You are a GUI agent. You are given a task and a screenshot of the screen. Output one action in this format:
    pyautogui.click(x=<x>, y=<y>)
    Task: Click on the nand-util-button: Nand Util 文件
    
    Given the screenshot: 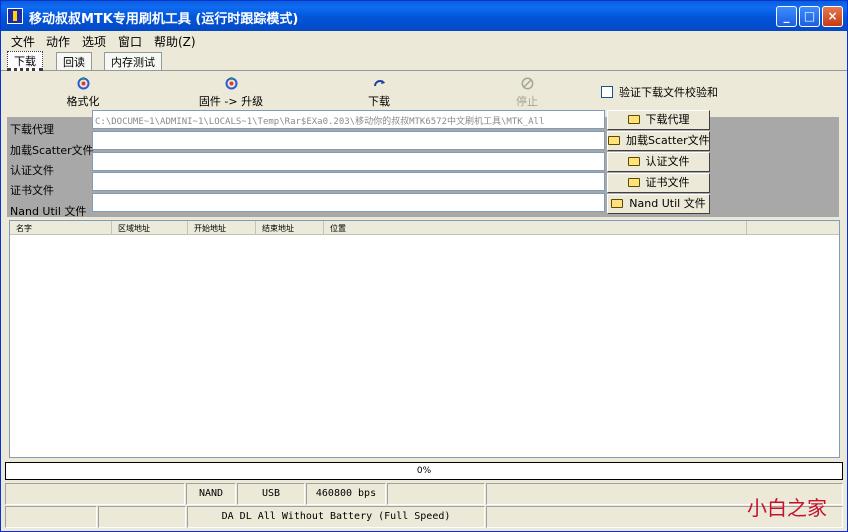 What is the action you would take?
    pyautogui.click(x=658, y=204)
    